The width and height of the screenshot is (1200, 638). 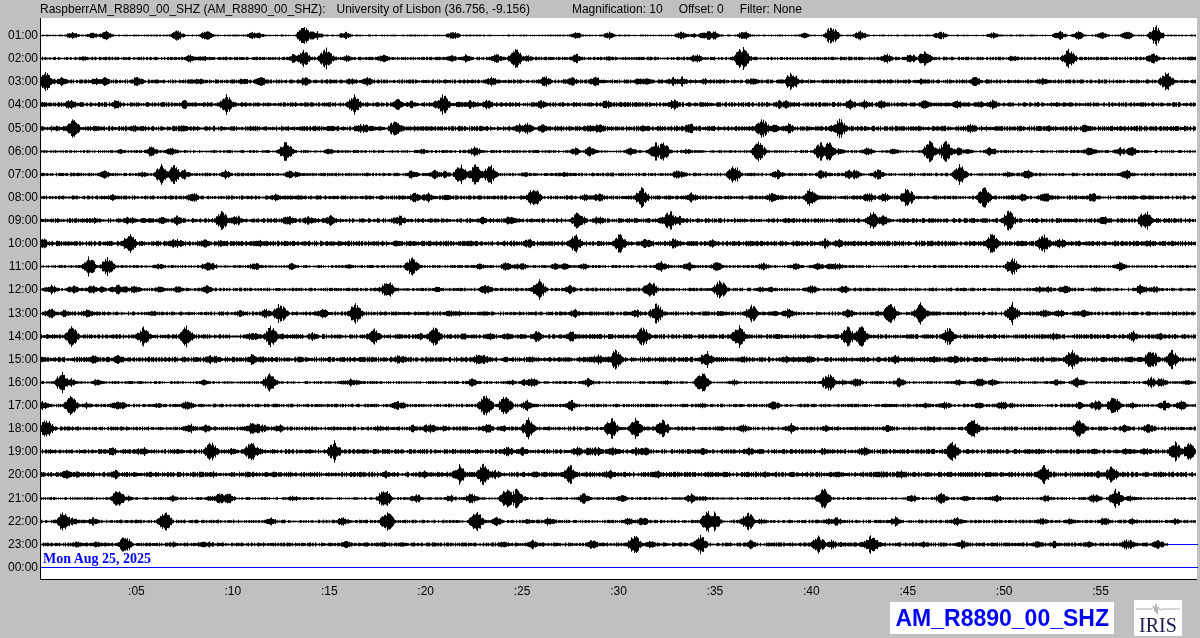 What do you see at coordinates (233, 591) in the screenshot?
I see `time-tick-label: :10` at bounding box center [233, 591].